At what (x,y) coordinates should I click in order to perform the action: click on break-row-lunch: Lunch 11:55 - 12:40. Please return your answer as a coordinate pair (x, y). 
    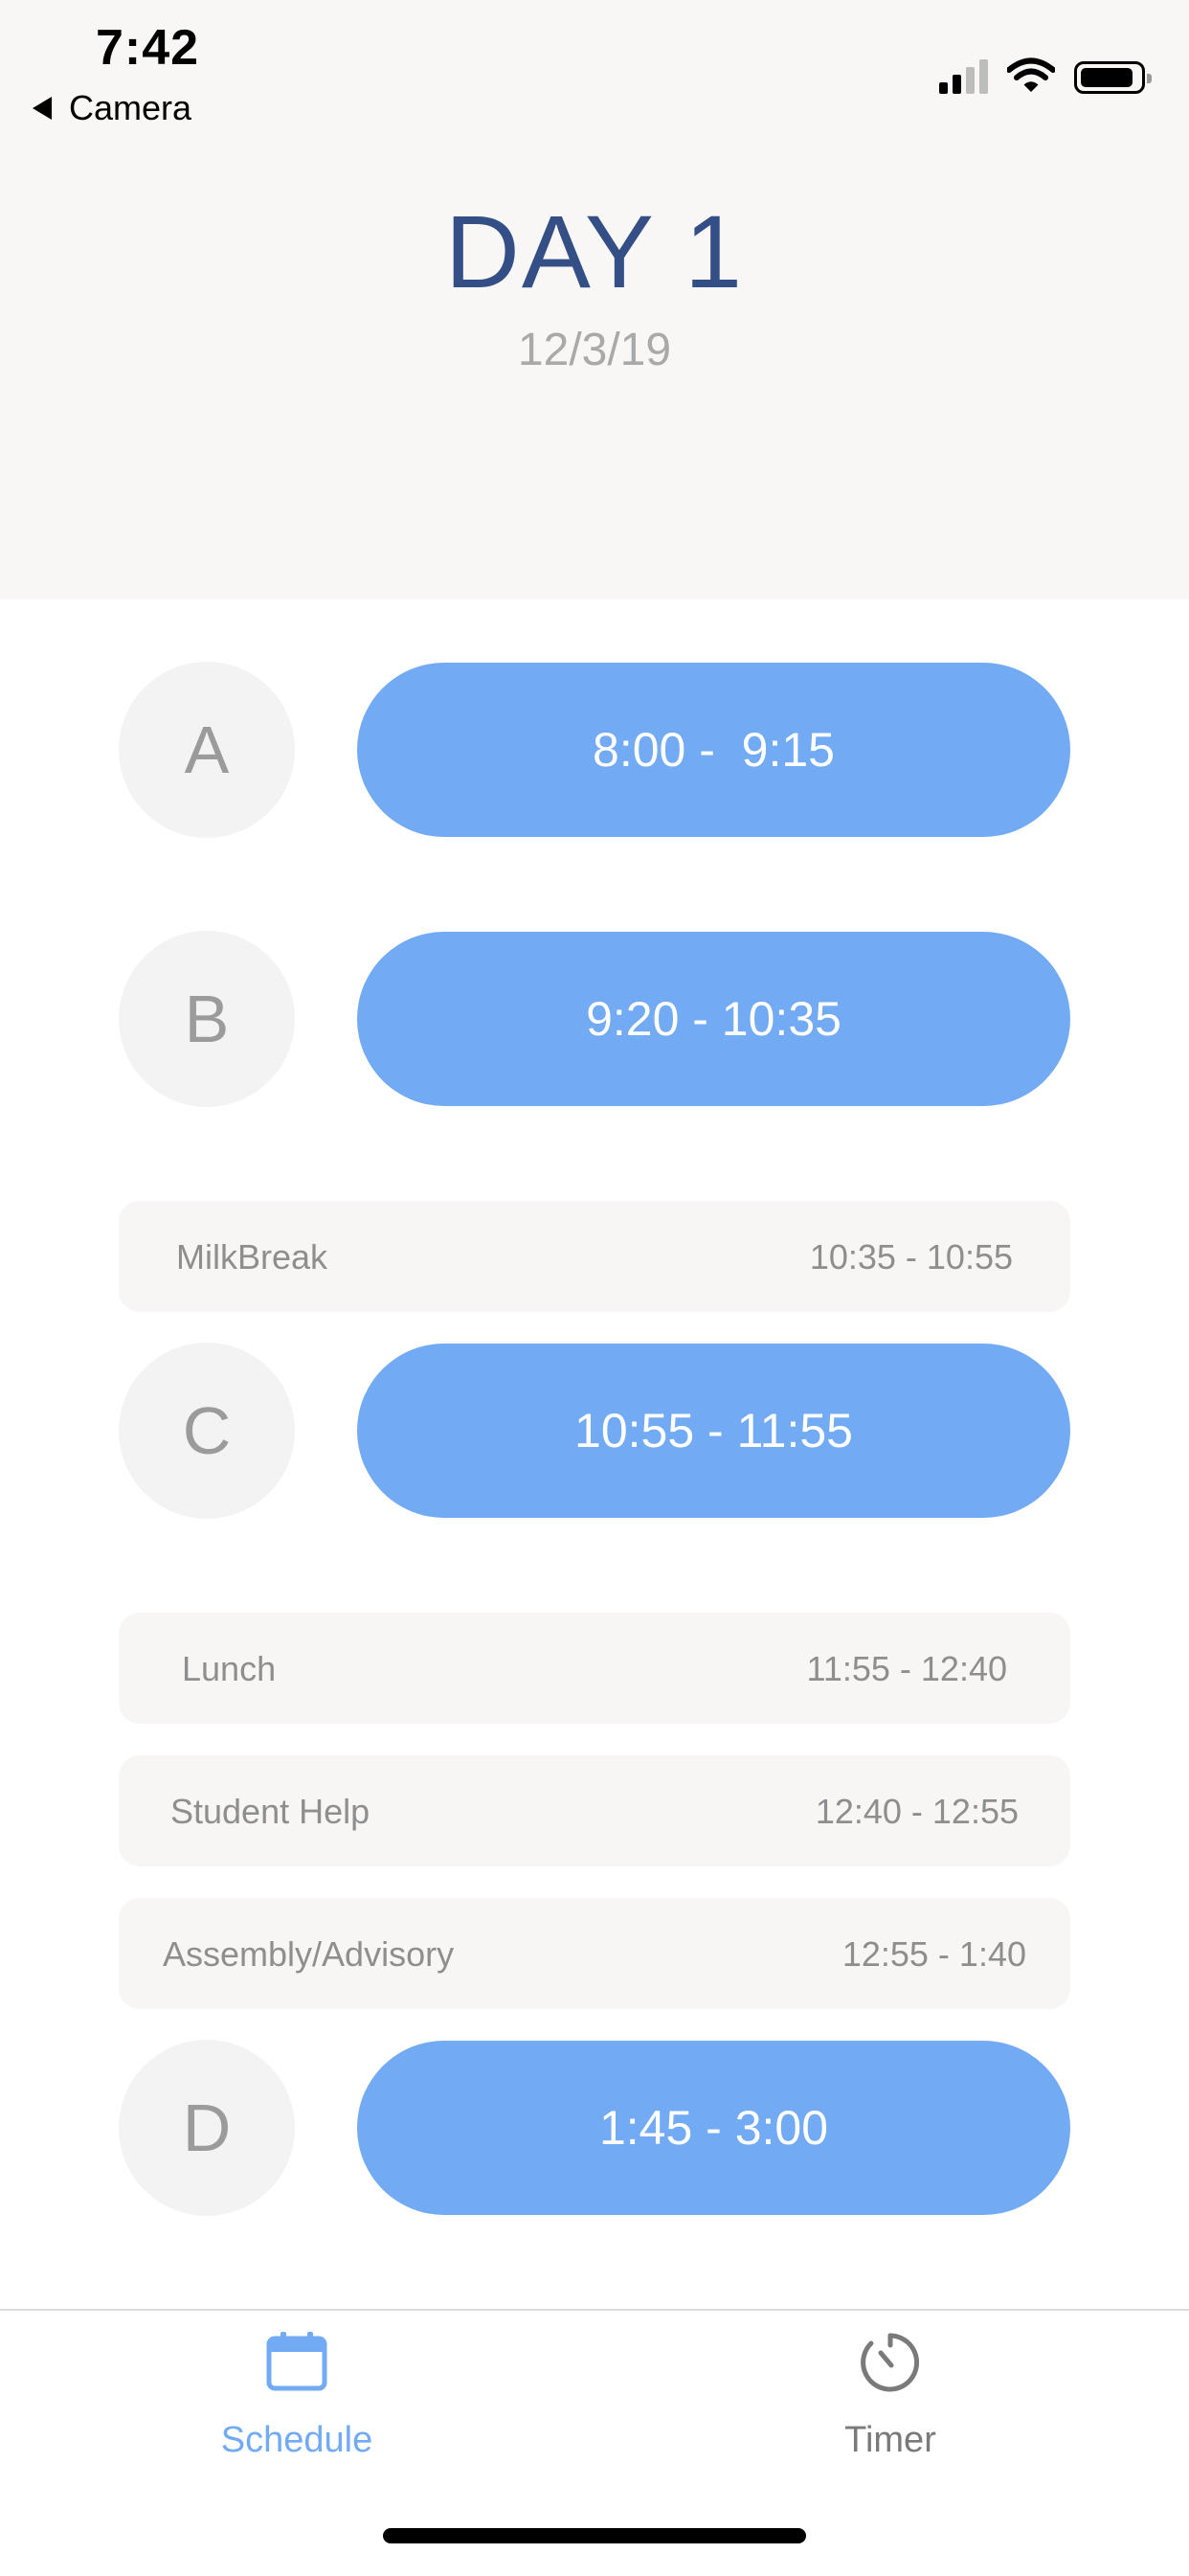
    Looking at the image, I should click on (594, 1668).